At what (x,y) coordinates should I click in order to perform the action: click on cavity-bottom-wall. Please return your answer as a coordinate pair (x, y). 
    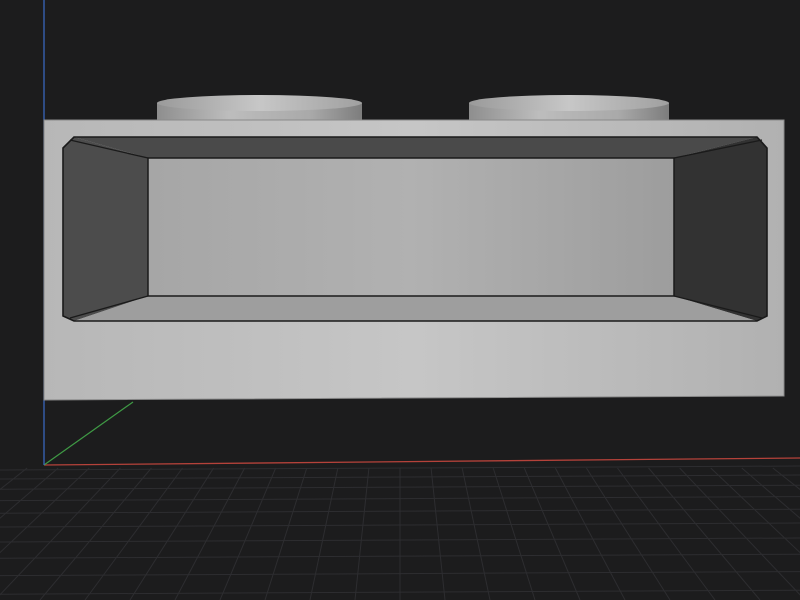
    Looking at the image, I should click on (415, 308).